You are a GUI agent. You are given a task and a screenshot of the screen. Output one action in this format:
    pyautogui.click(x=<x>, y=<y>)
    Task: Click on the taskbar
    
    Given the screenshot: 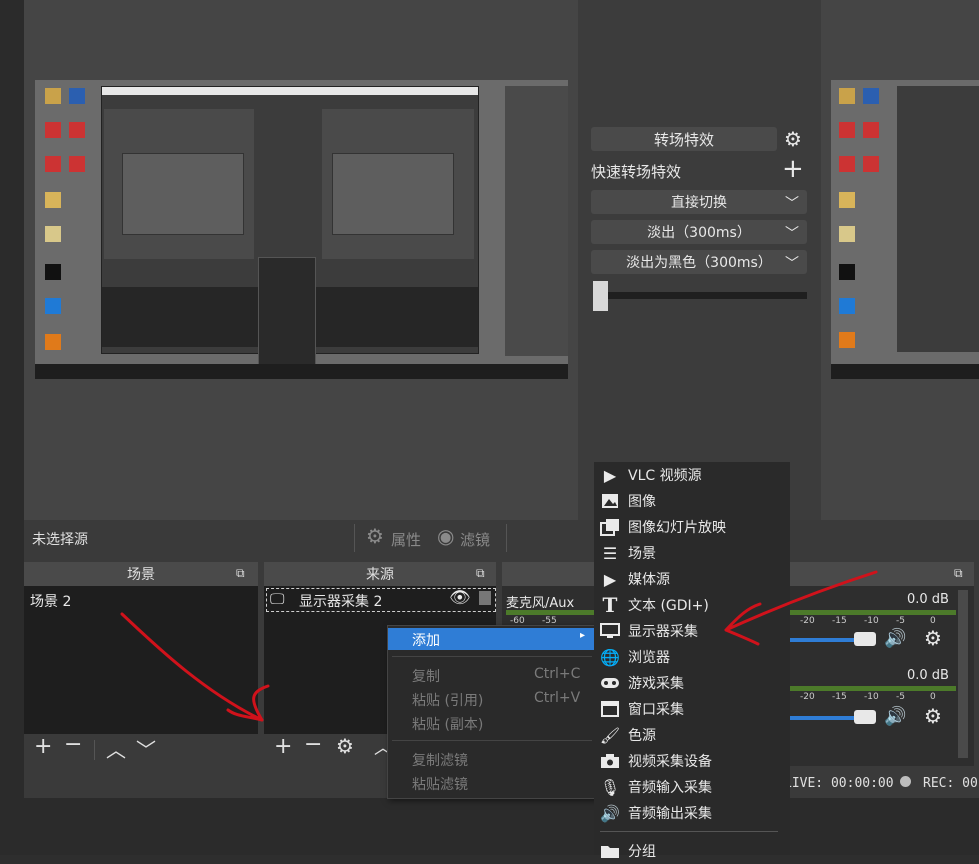 What is the action you would take?
    pyautogui.click(x=905, y=371)
    